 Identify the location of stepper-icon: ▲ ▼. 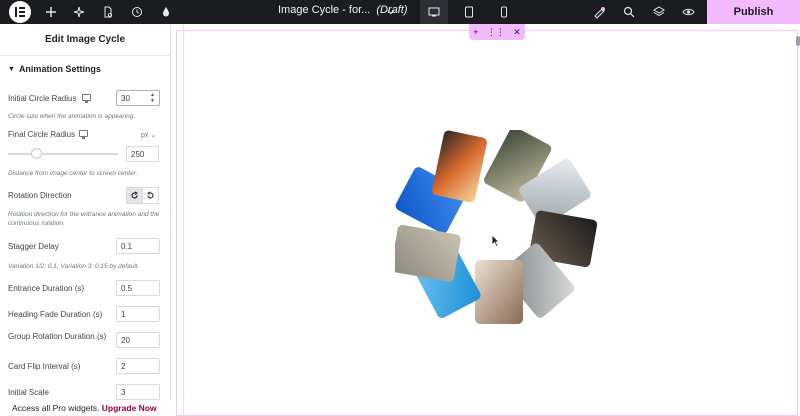
(152, 98).